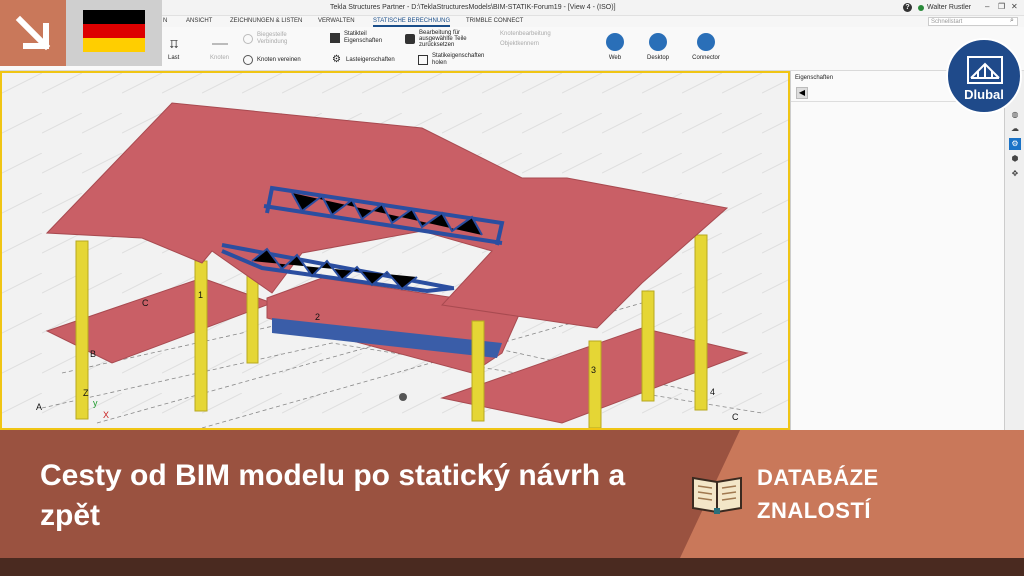  Describe the element at coordinates (403, 397) in the screenshot. I see `view-center-icon` at that location.